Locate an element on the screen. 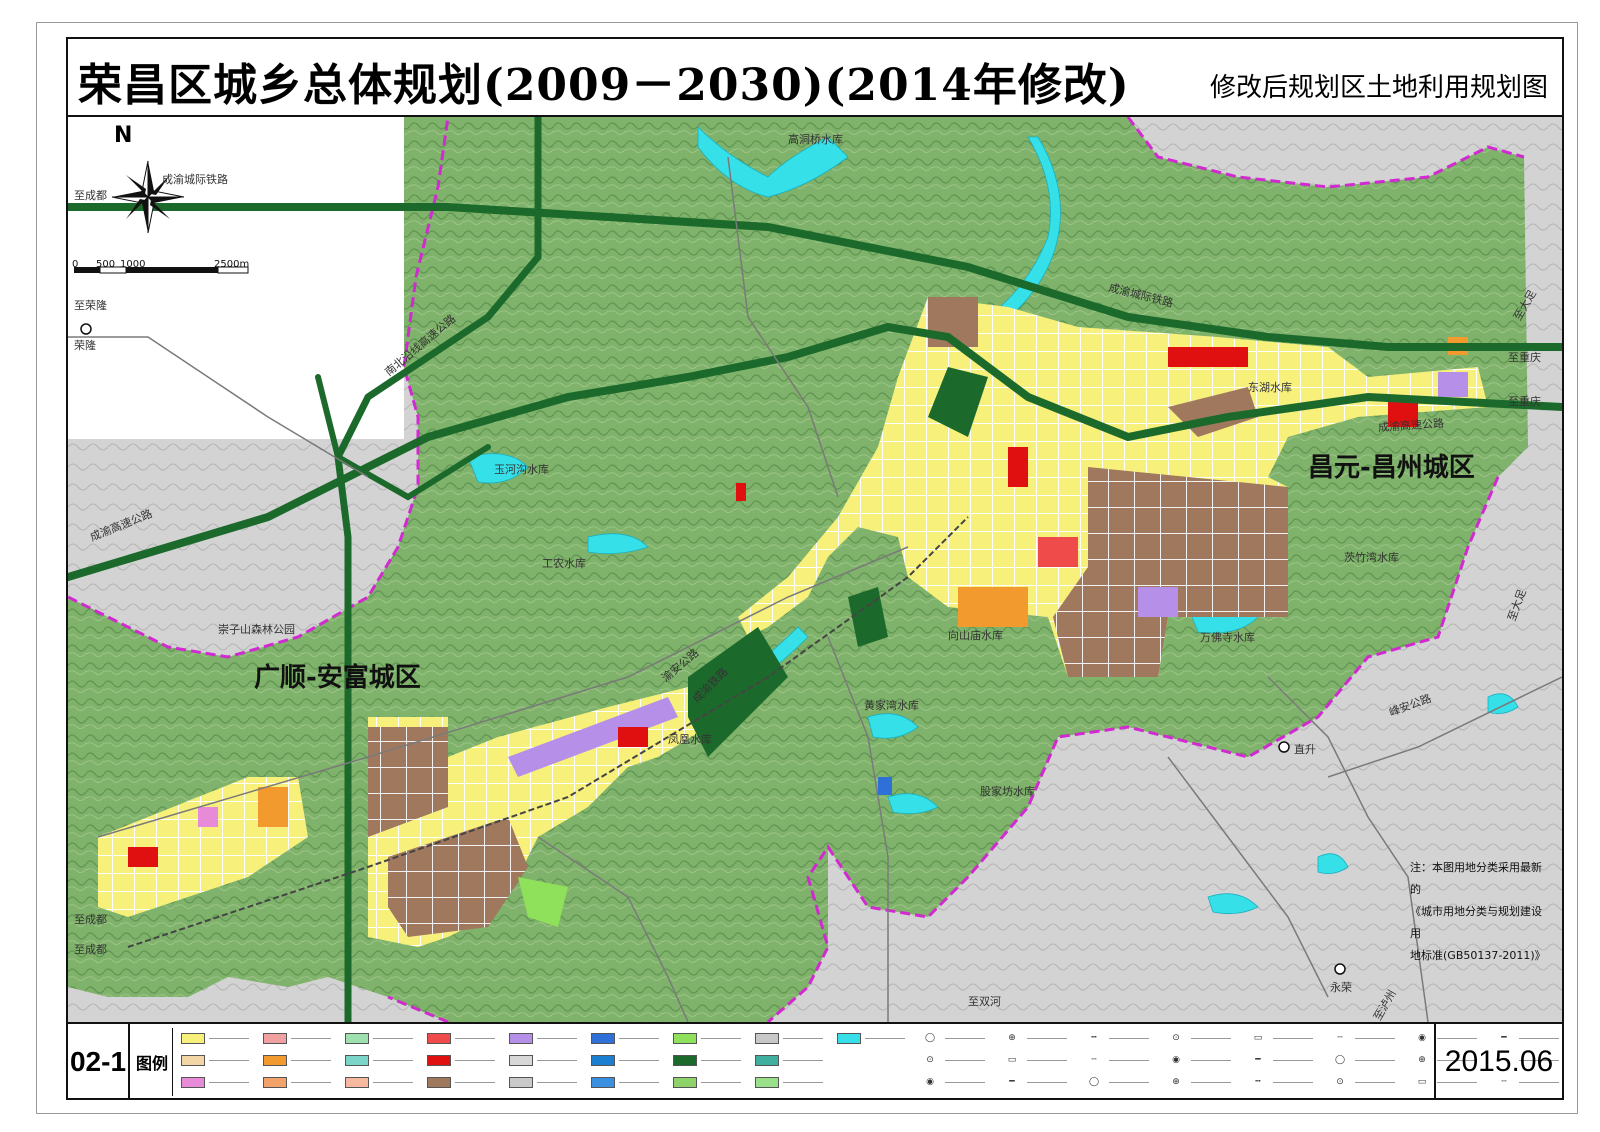 The height and width of the screenshot is (1132, 1600). map-date: 2015.06 is located at coordinates (1498, 1062).